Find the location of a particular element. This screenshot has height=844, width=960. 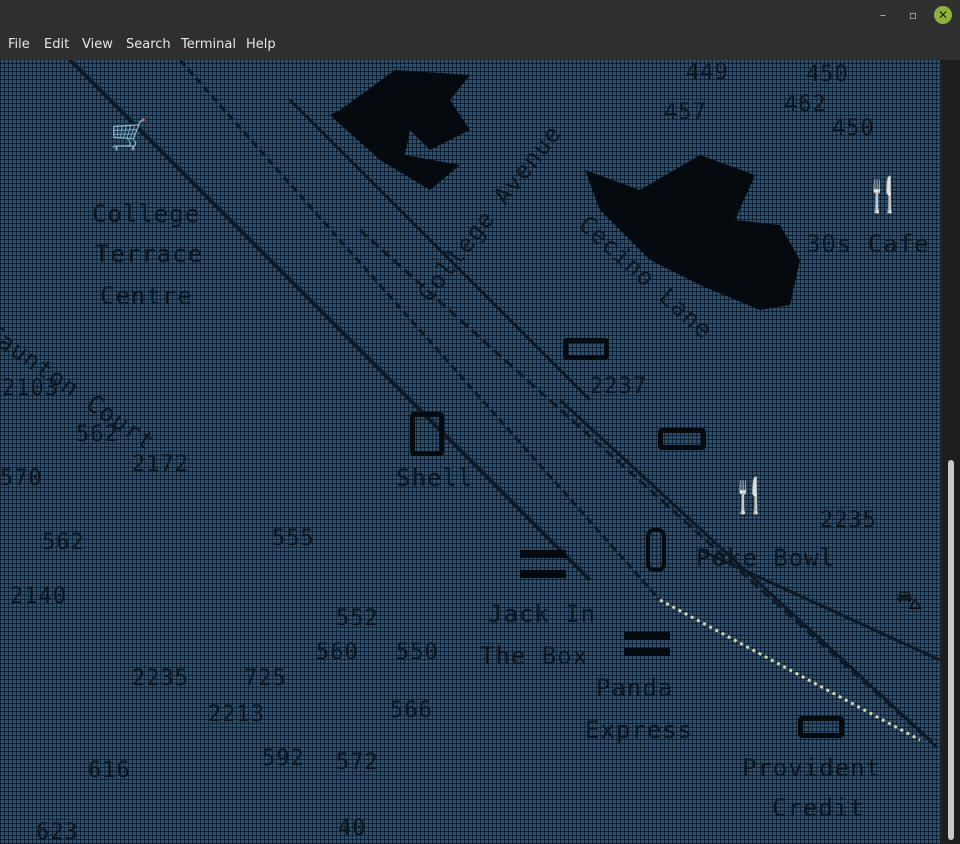

map-label-the-box: The Box is located at coordinates (534, 656).